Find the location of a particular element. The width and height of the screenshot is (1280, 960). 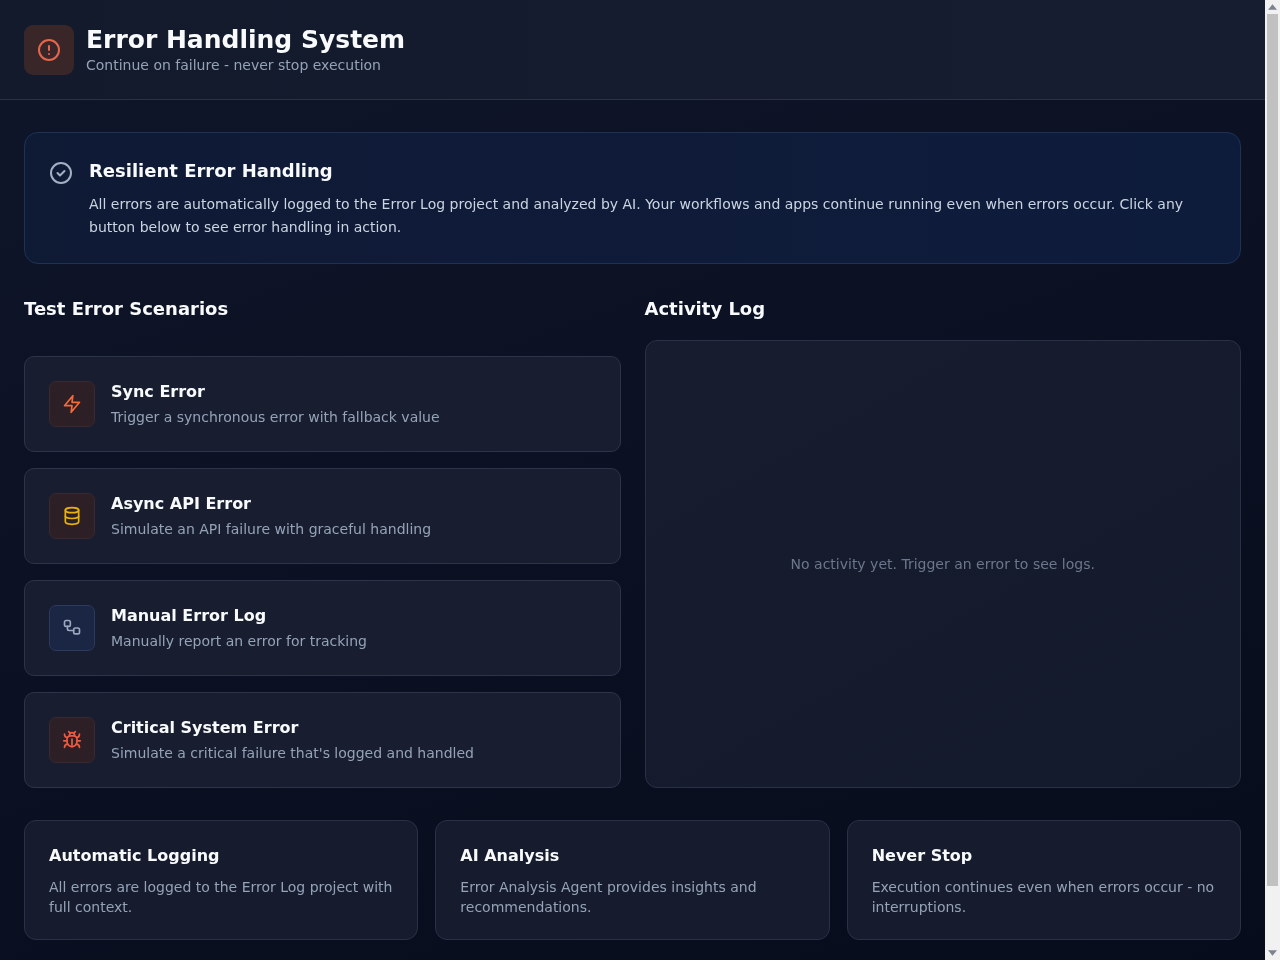

bug-icon is located at coordinates (72, 740).